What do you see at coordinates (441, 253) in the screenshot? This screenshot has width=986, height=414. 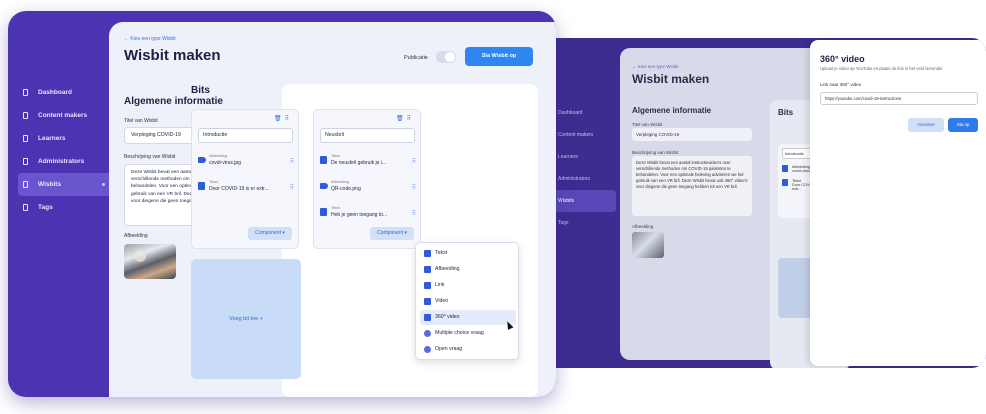 I see `menu-item-label: Tekst` at bounding box center [441, 253].